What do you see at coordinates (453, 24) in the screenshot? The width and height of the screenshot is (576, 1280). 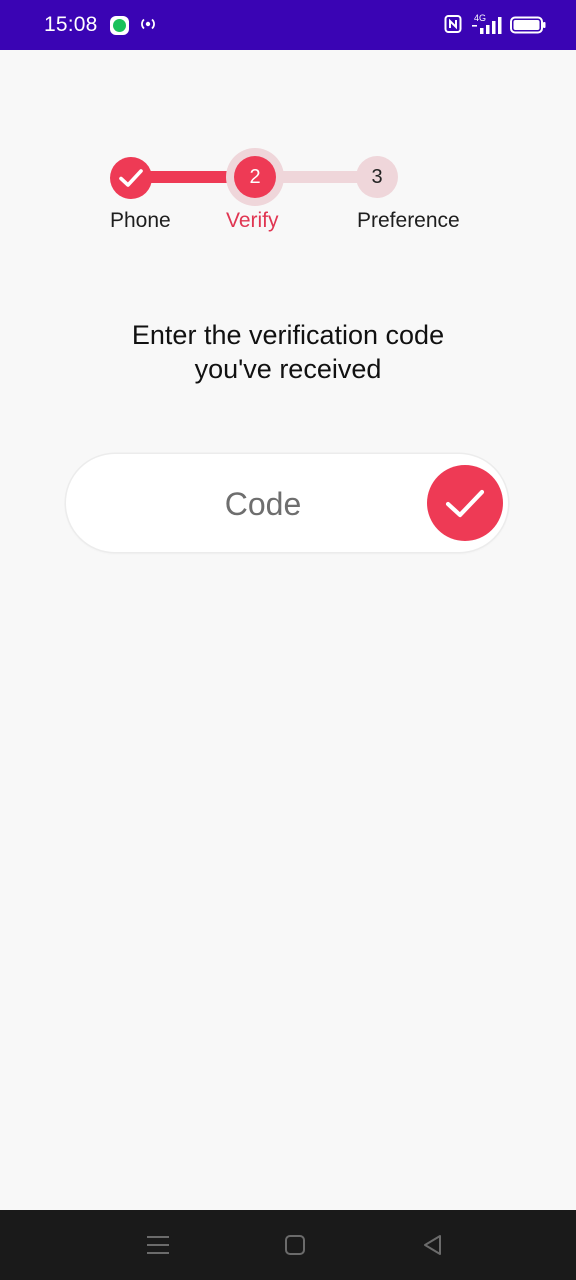 I see `nfc-icon` at bounding box center [453, 24].